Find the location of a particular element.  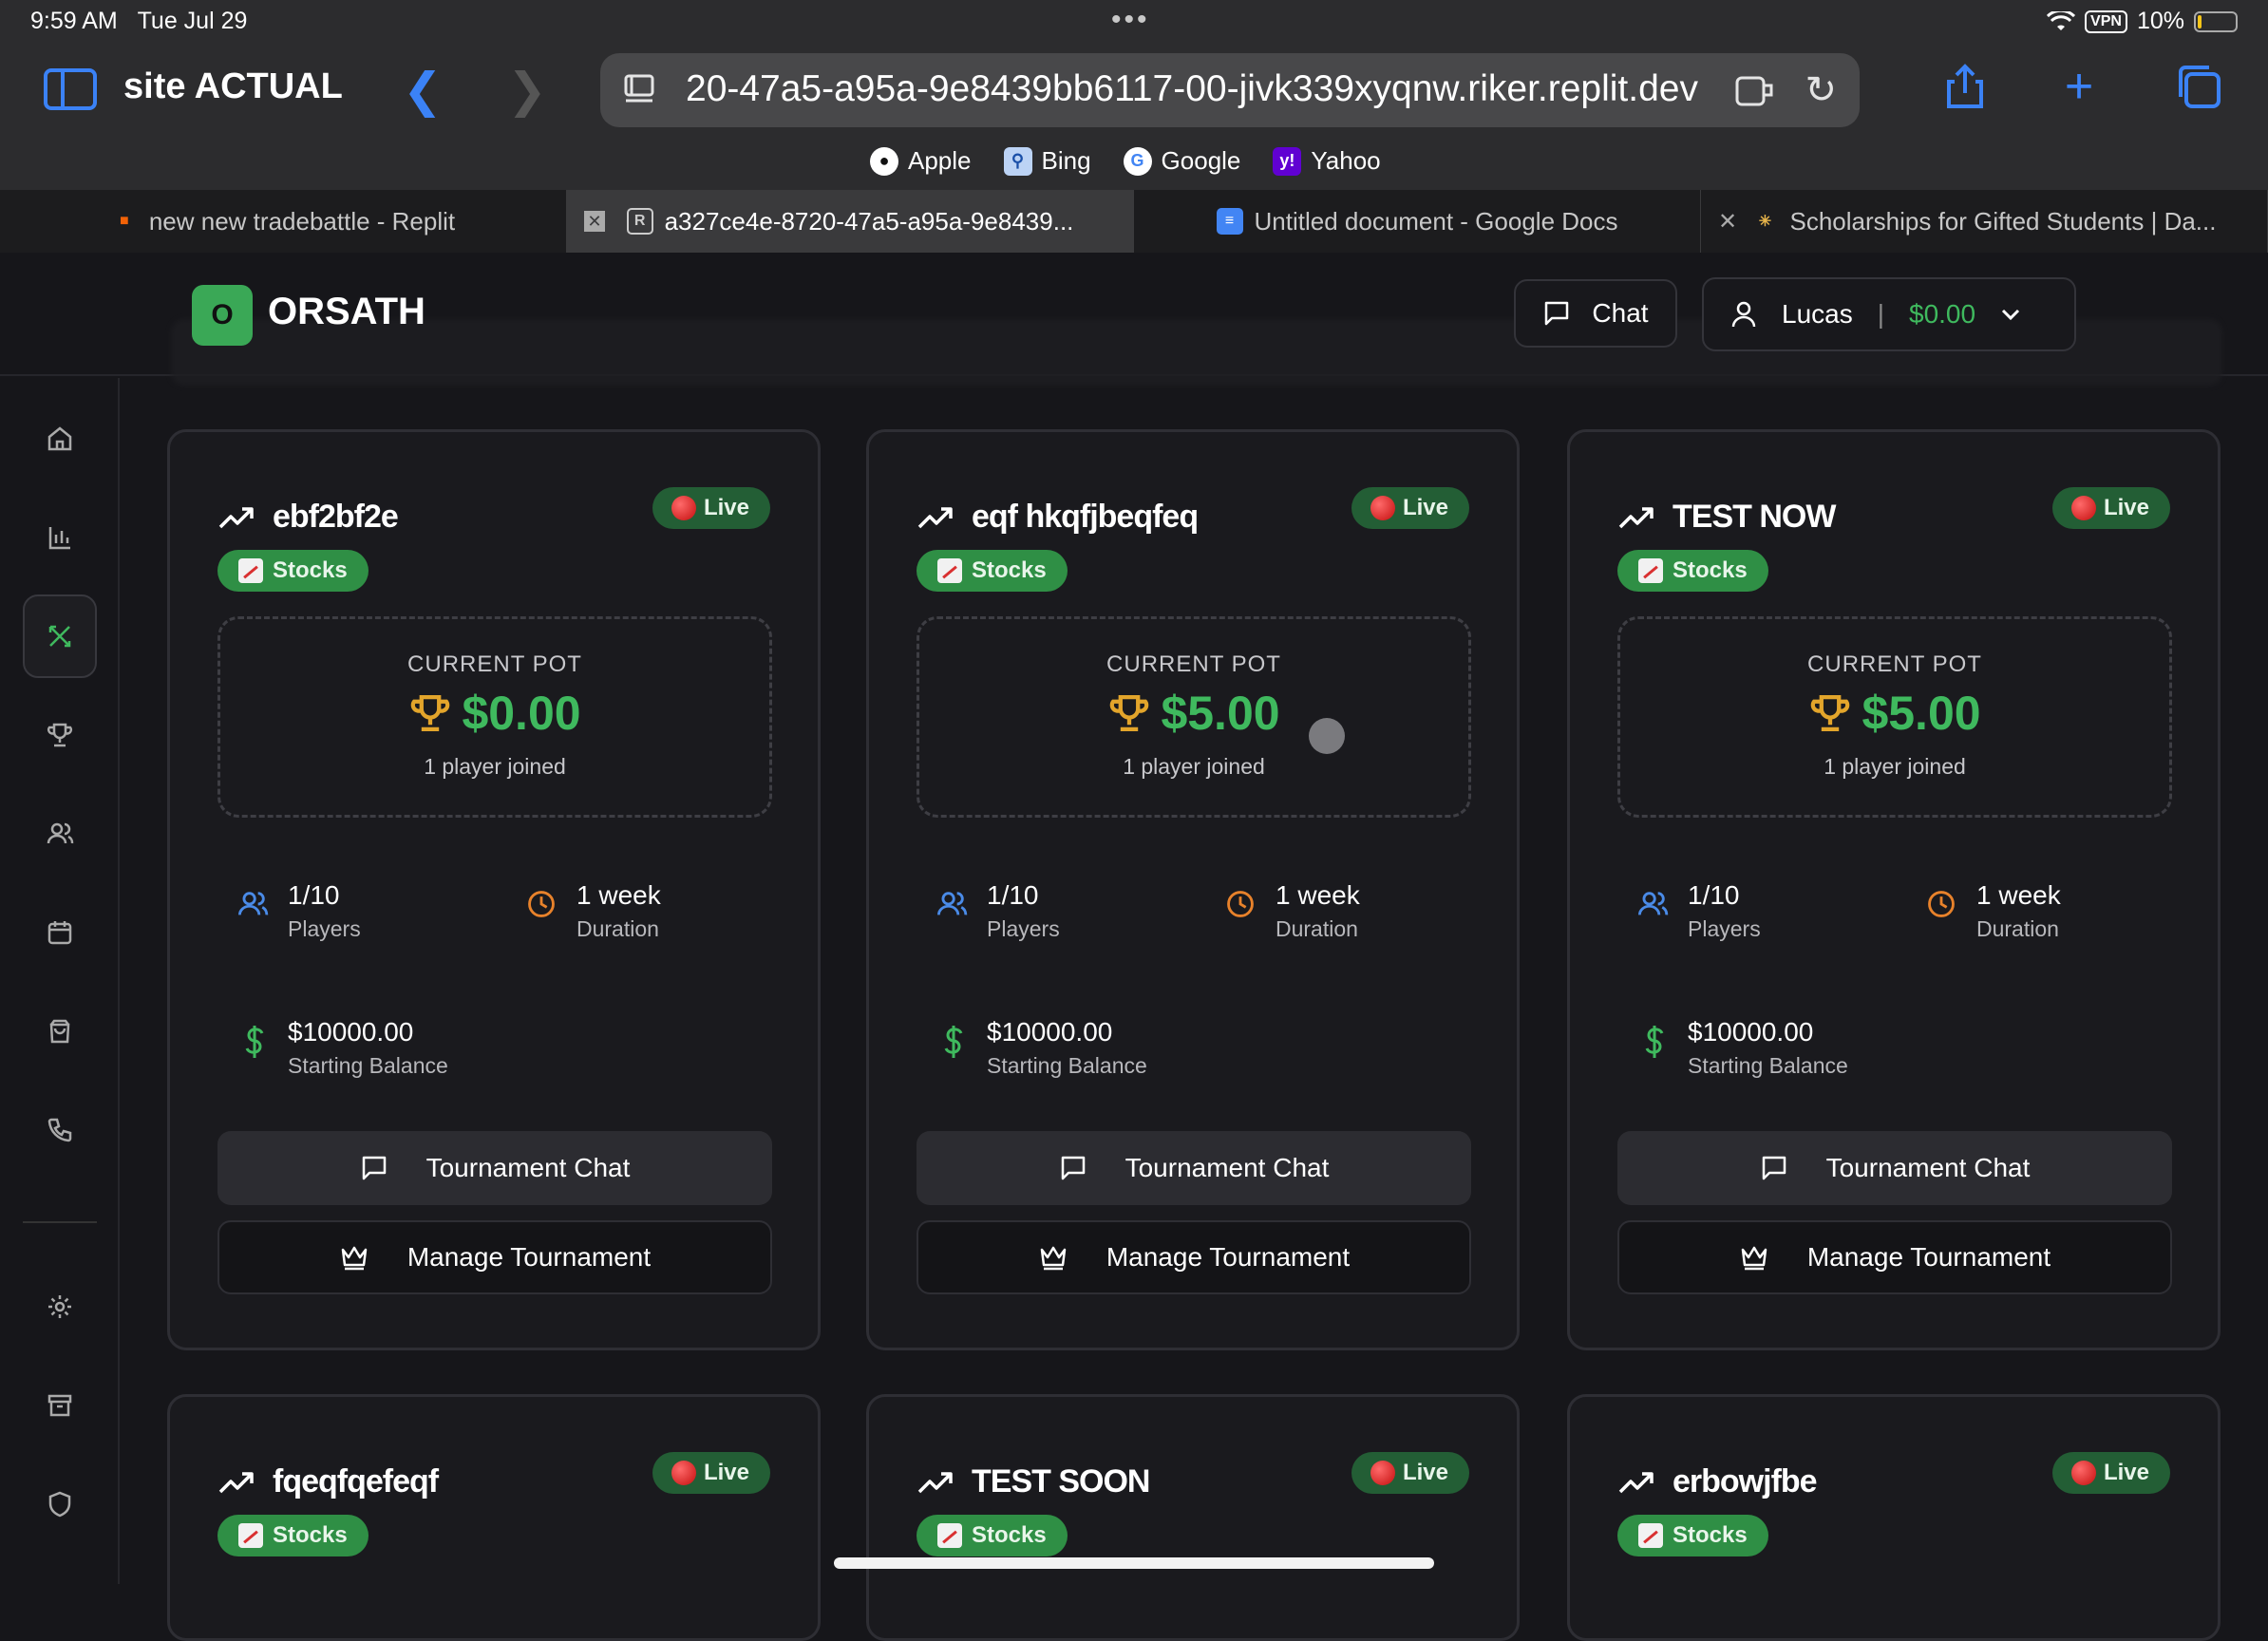

sidebar-item-archive is located at coordinates (60, 1405).